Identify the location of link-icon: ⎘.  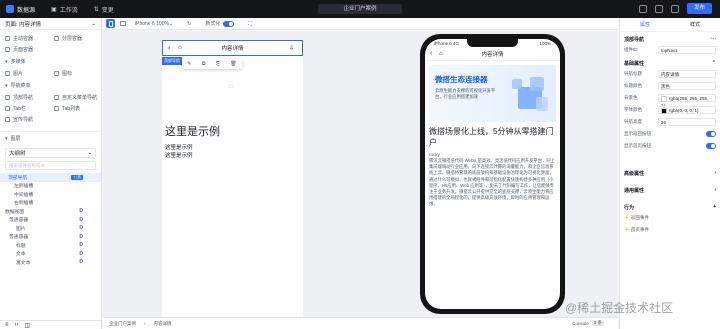
(218, 64).